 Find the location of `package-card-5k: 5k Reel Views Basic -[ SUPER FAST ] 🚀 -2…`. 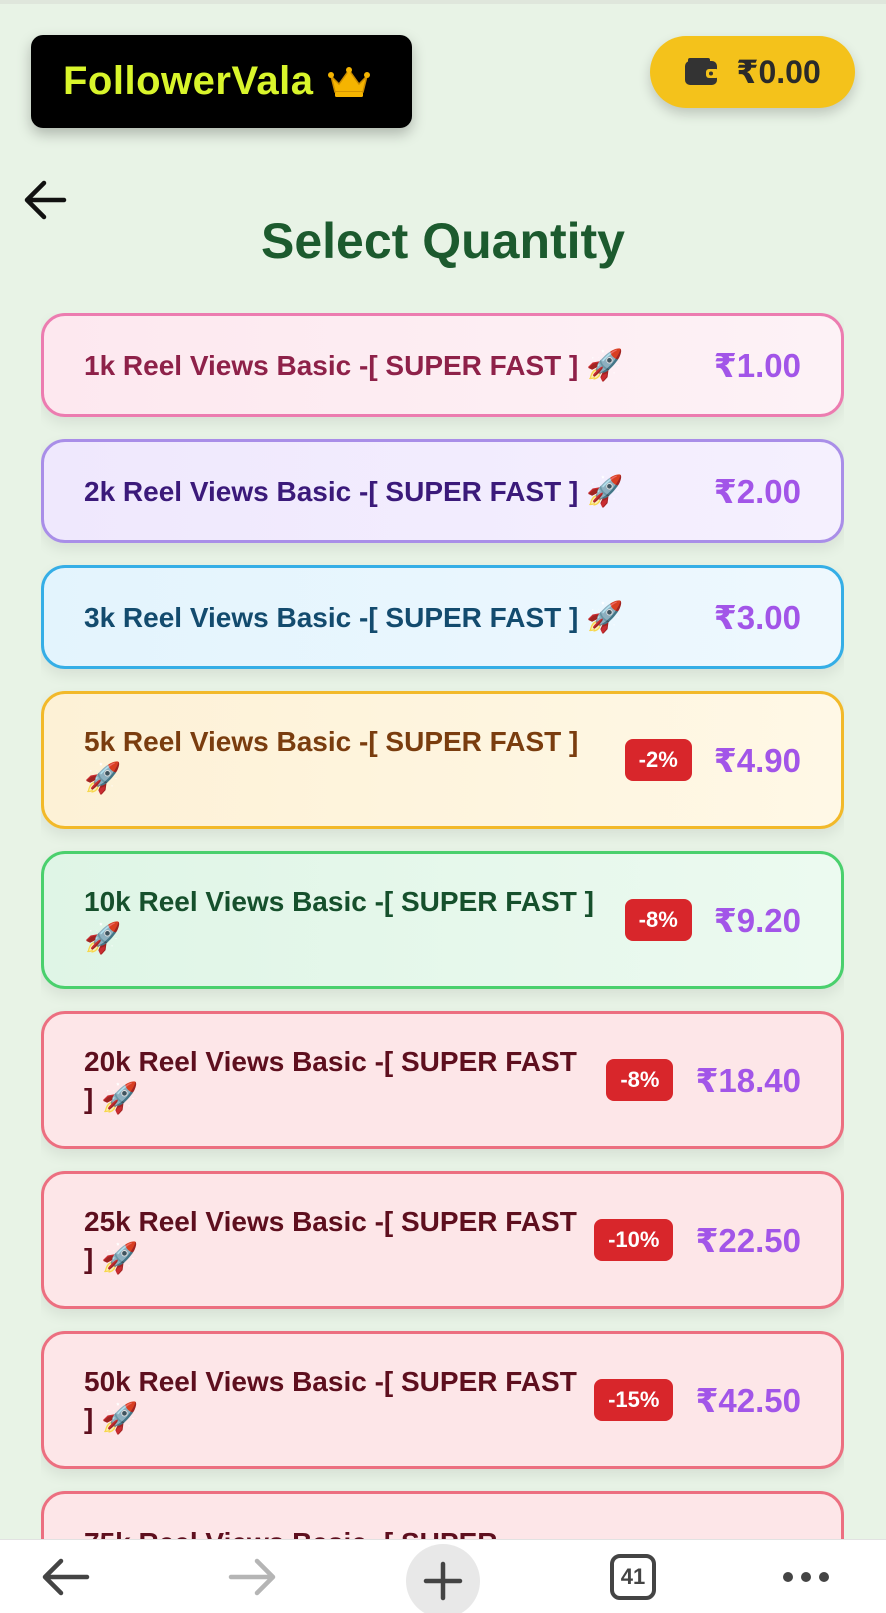

package-card-5k: 5k Reel Views Basic -[ SUPER FAST ] 🚀 -2… is located at coordinates (442, 760).